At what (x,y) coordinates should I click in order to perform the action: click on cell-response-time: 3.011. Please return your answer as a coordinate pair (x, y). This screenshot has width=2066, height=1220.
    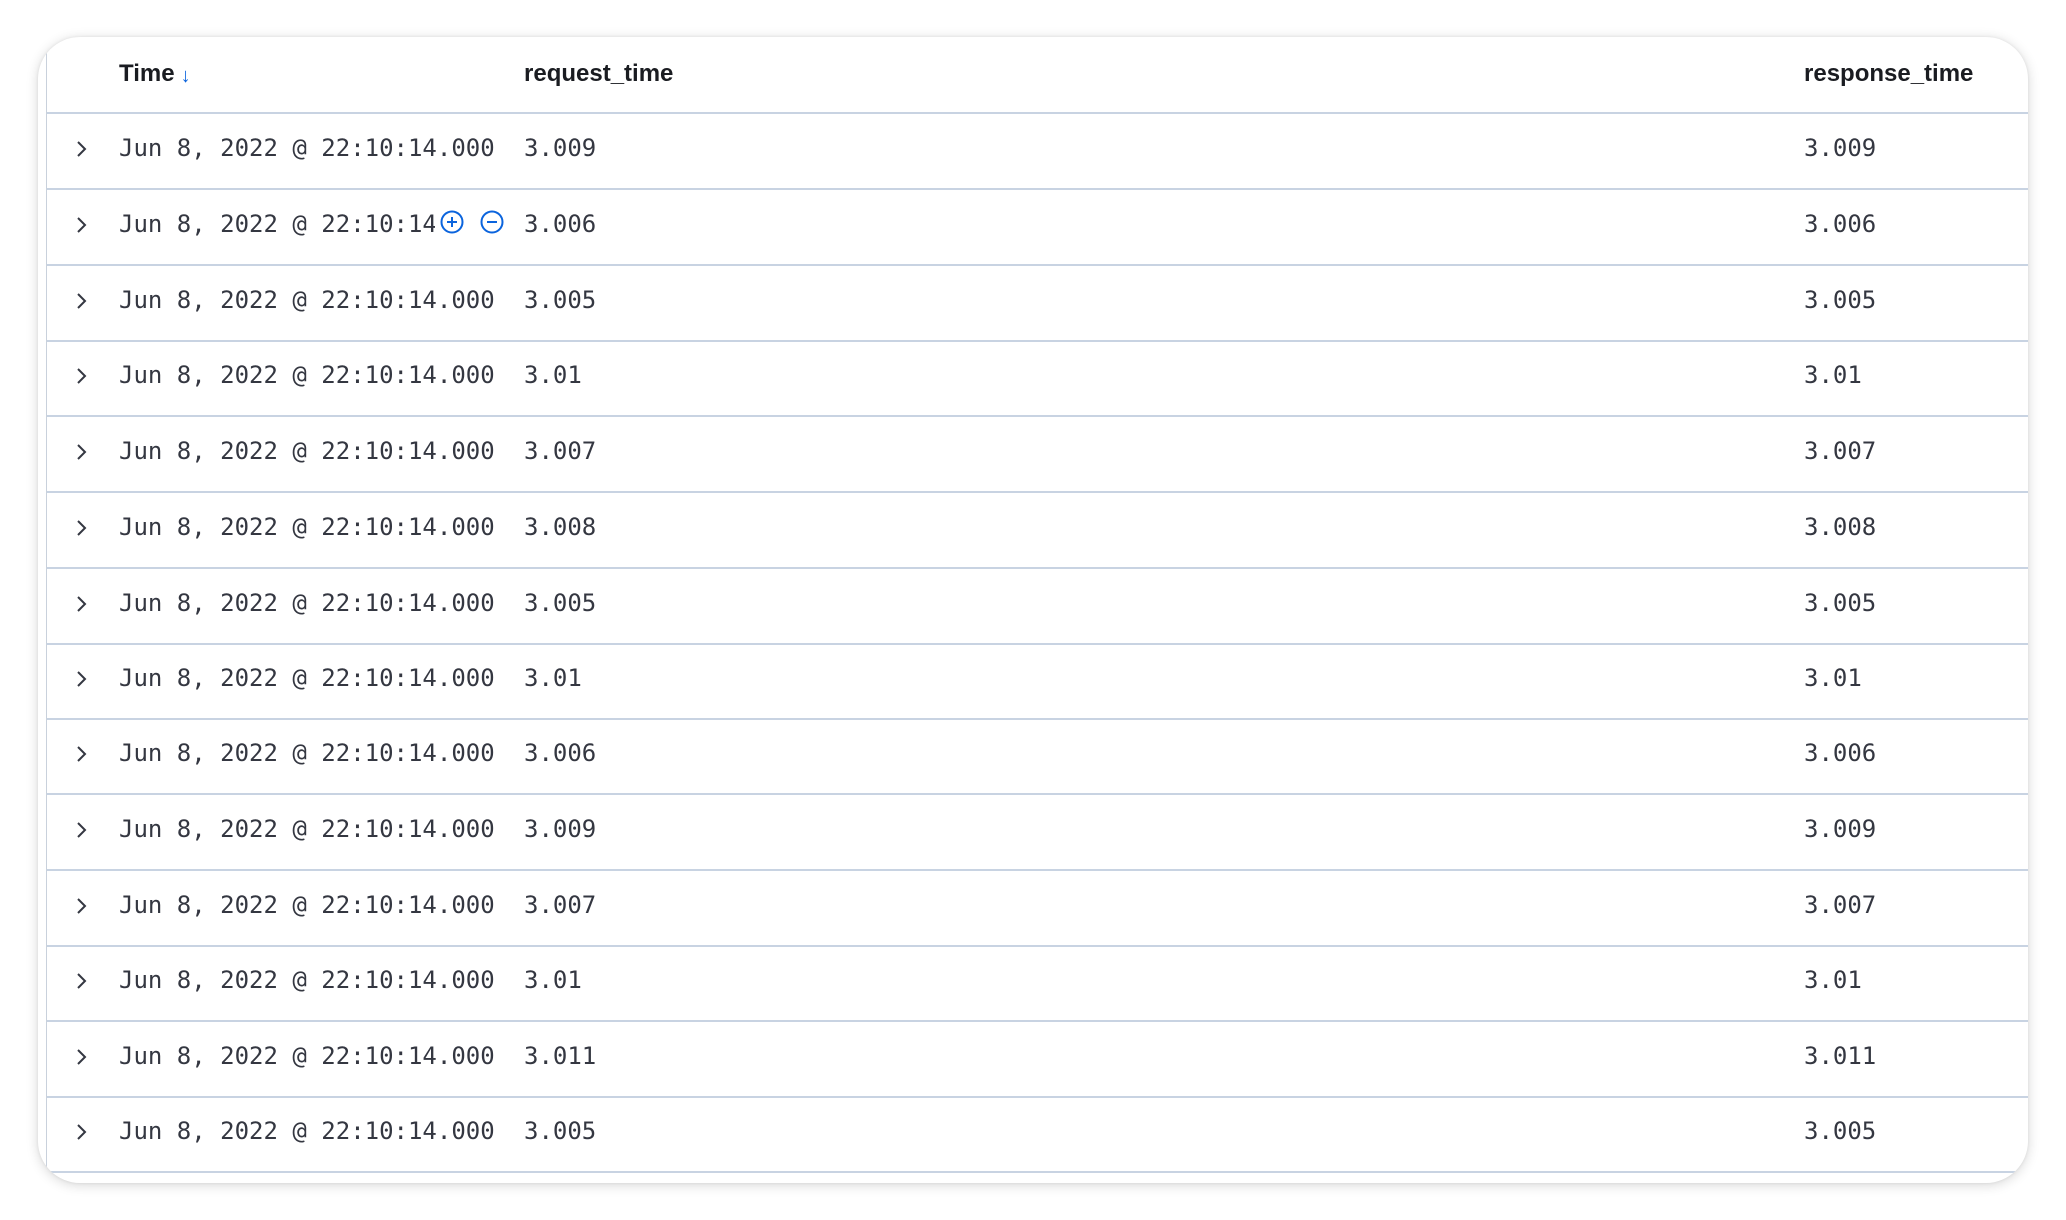
    Looking at the image, I should click on (1840, 1056).